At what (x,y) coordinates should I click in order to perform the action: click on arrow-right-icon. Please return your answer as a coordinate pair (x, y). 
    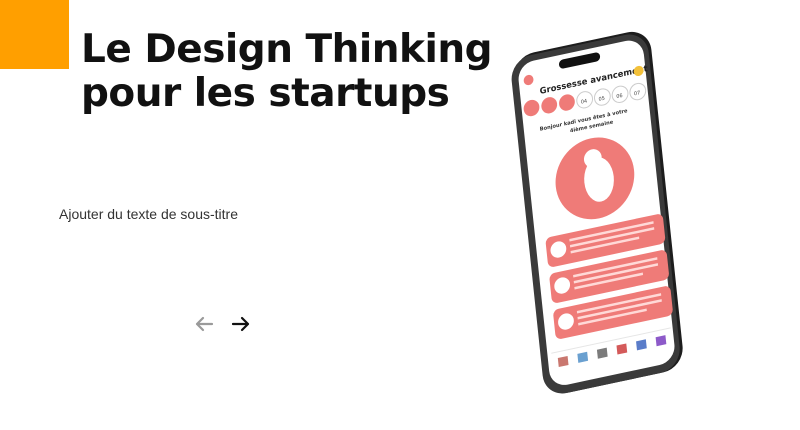
    Looking at the image, I should click on (240, 324).